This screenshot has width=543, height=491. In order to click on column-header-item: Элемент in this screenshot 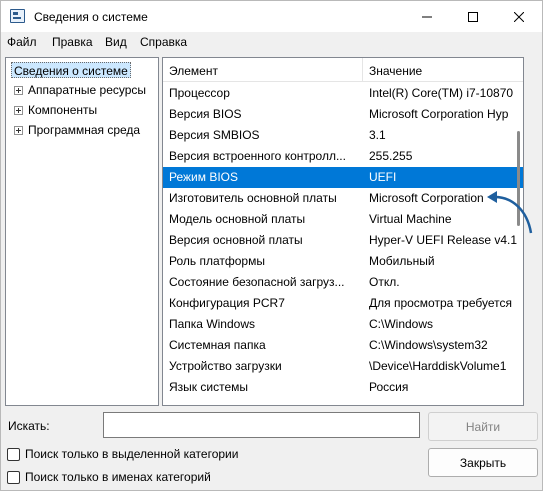, I will do `click(193, 71)`.